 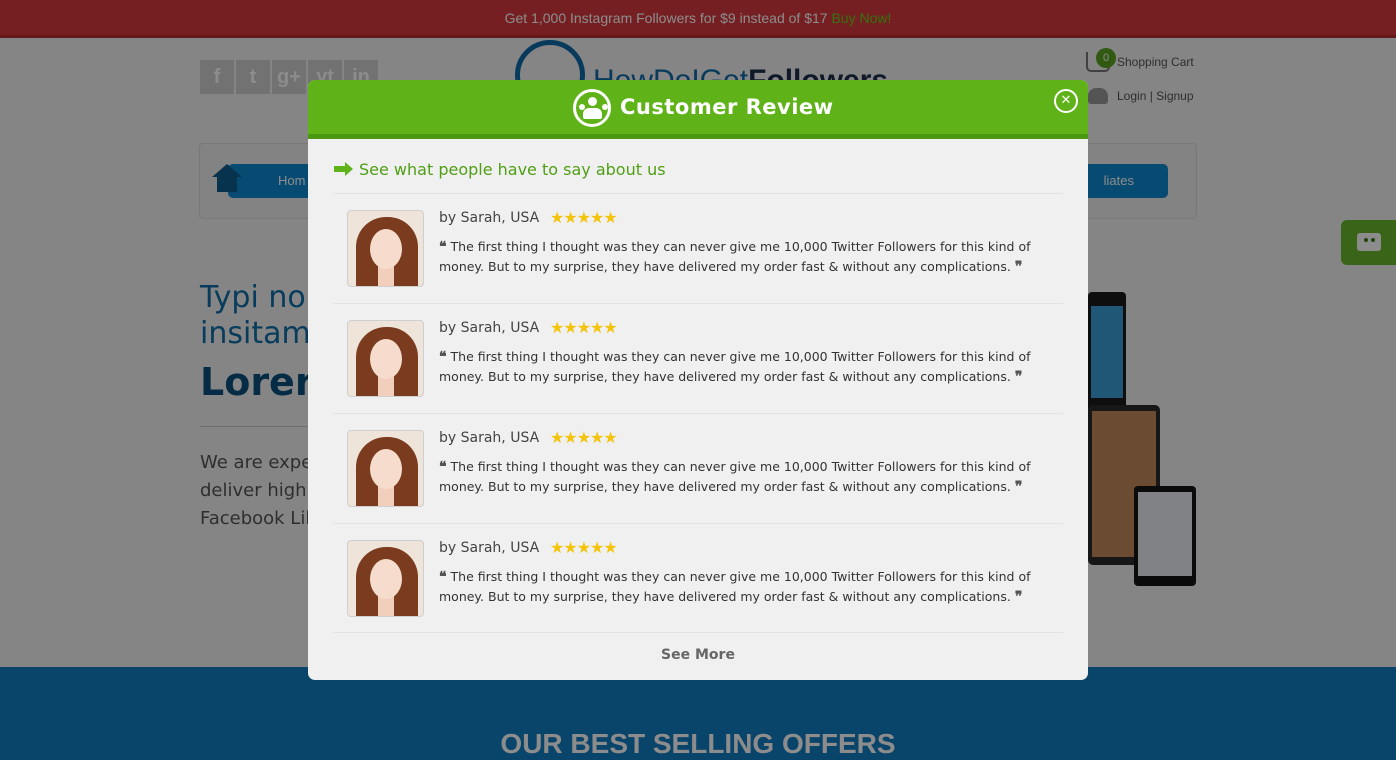 I want to click on close-button: ✕, so click(x=1066, y=101).